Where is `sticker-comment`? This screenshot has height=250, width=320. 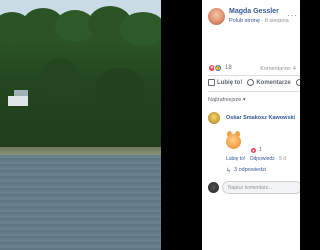 sticker-comment is located at coordinates (234, 140).